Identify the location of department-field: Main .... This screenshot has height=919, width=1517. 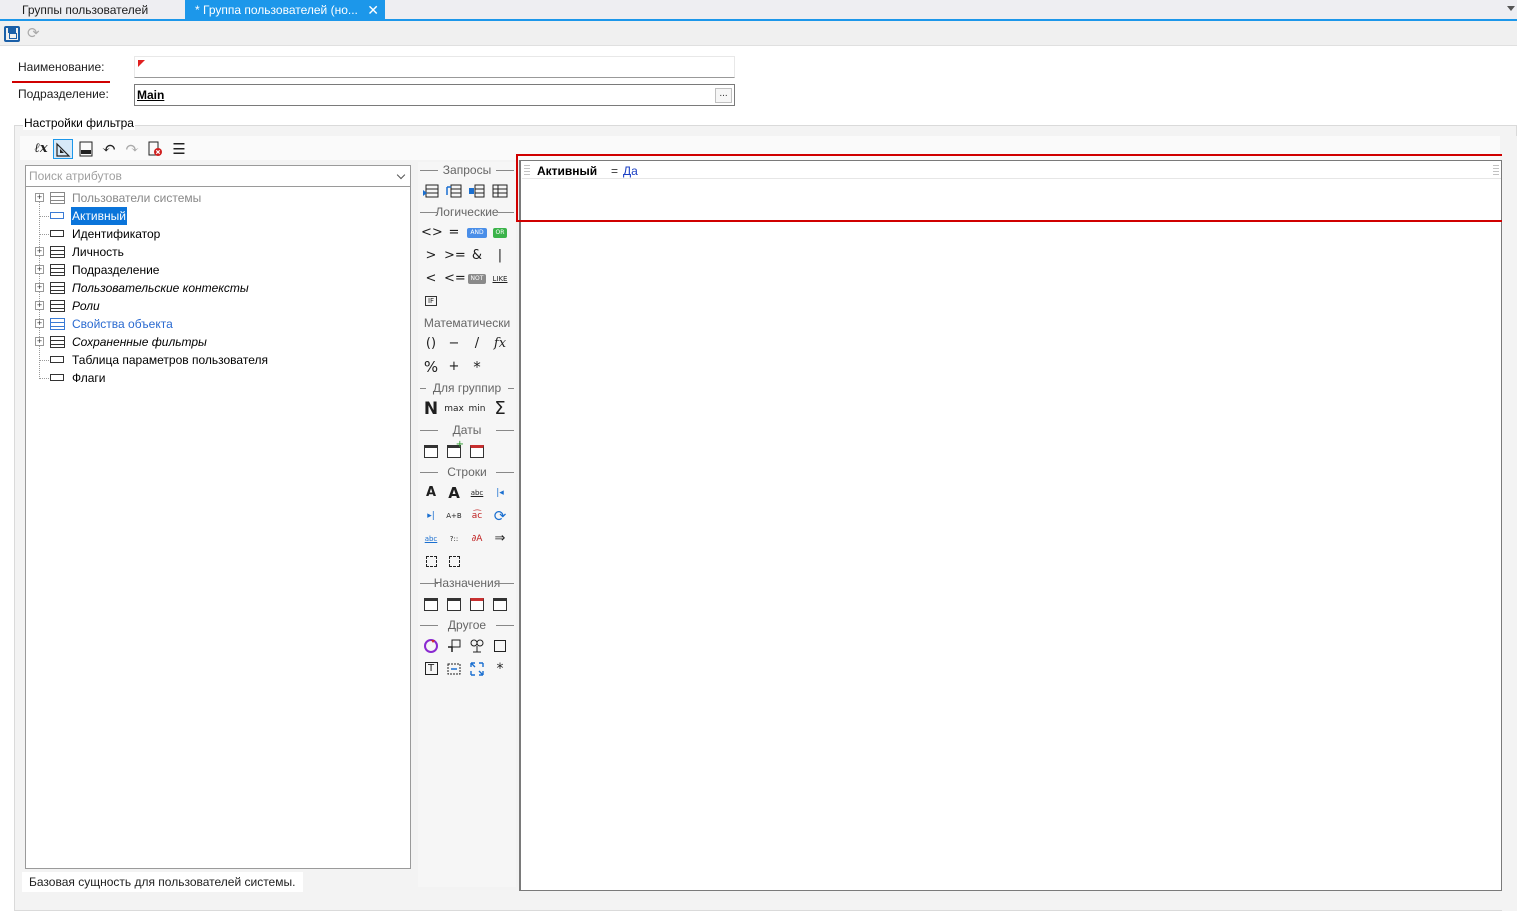
(434, 95).